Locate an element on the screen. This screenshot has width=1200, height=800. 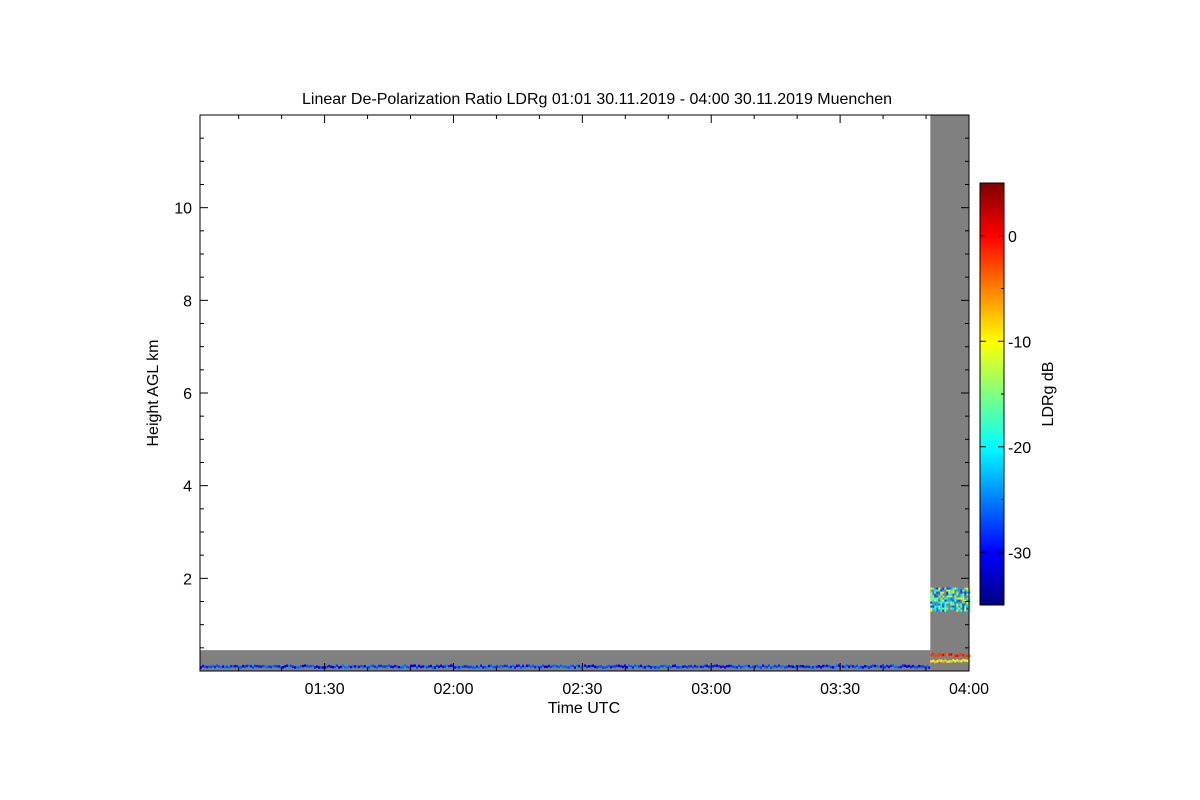
y-axis-label: Height AGL km is located at coordinates (153, 392).